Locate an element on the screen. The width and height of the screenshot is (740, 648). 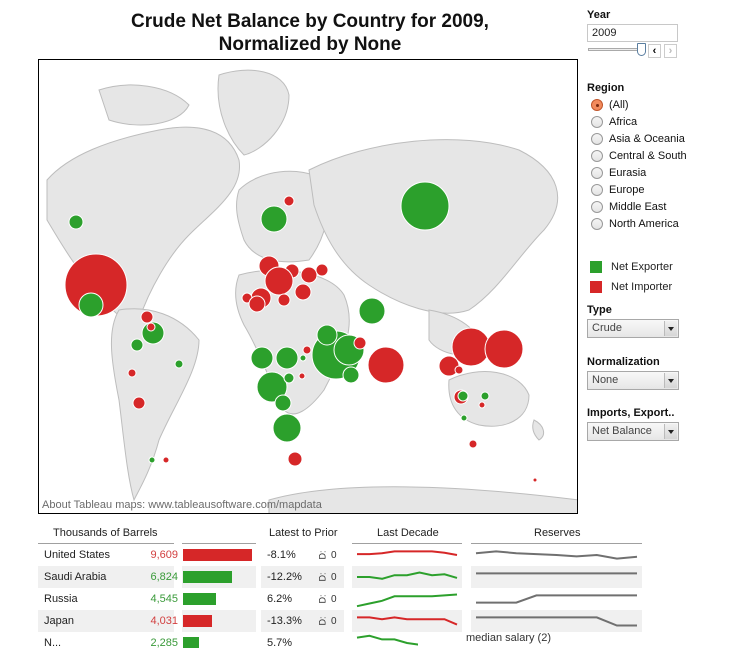
table-row: Saudi Arabia 6,824 -12.2% D: 0 is located at coordinates (358, 577).